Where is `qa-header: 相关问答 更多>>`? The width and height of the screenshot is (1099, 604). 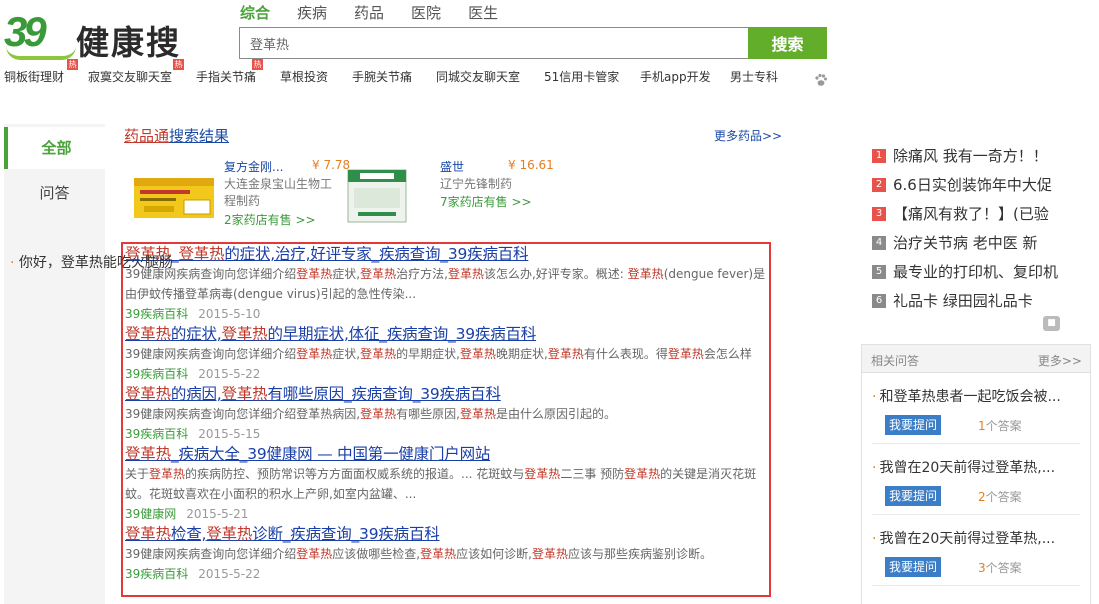
qa-header: 相关问答 更多>> is located at coordinates (976, 359).